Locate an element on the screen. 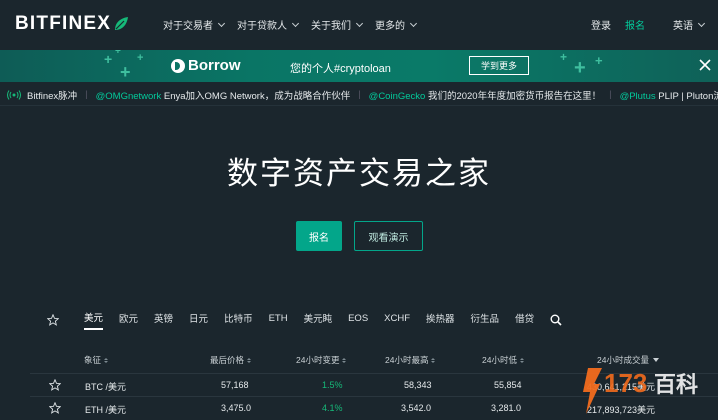  change-cell: 4.1% is located at coordinates (332, 408).